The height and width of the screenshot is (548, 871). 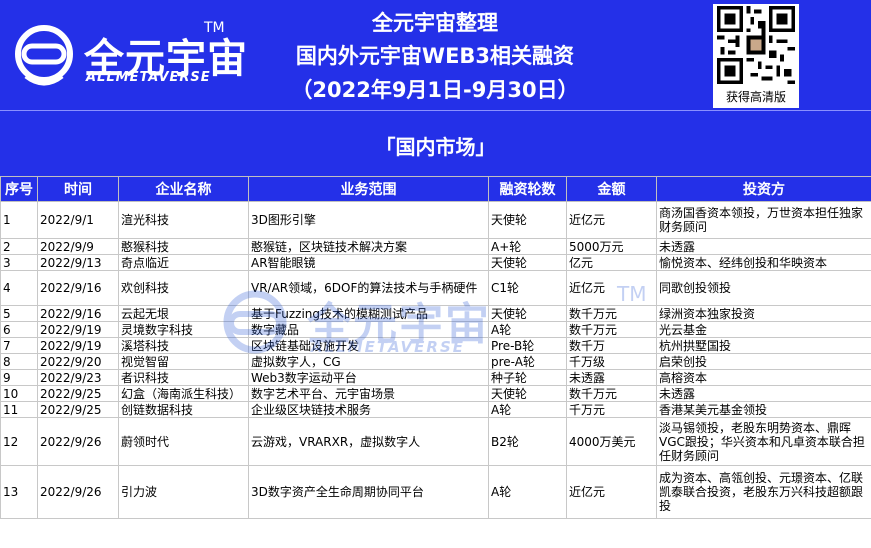 I want to click on cell-investors: 成为资本、高瓴创投、元璟资本、亿联凯泰联合投资，老股东万兴科技超额跟投, so click(x=763, y=492).